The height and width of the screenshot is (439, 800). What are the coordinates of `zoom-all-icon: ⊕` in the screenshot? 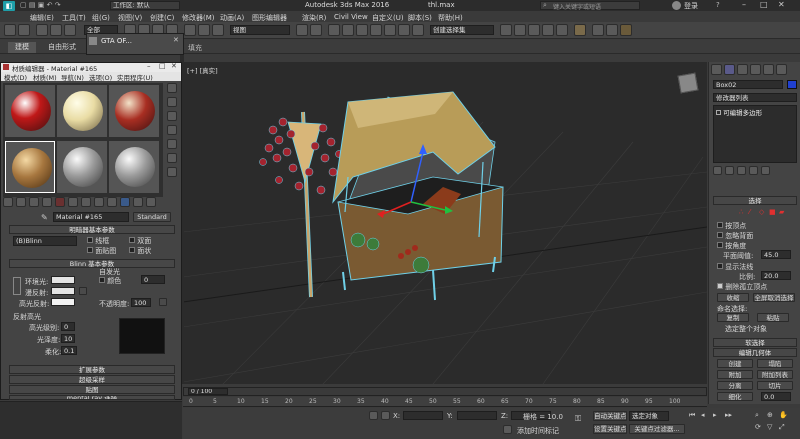 It's located at (770, 415).